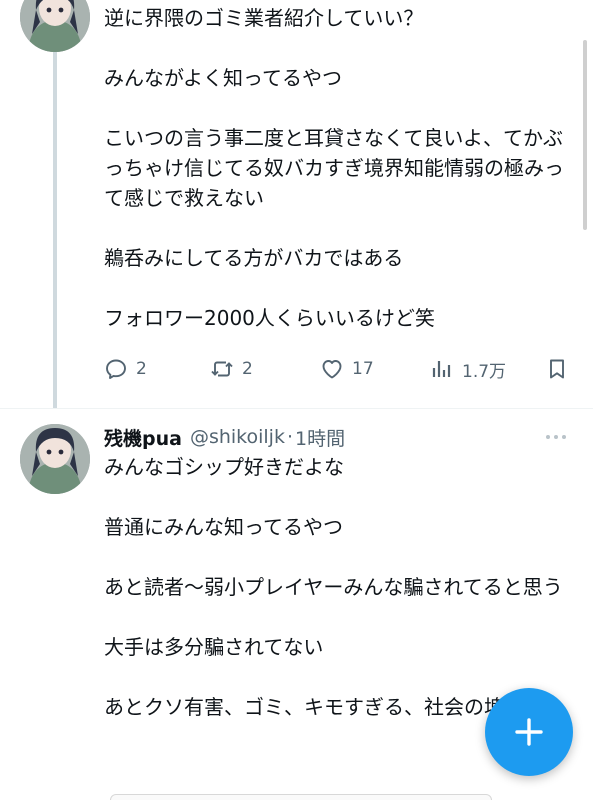  Describe the element at coordinates (222, 369) in the screenshot. I see `retweet-icon` at that location.